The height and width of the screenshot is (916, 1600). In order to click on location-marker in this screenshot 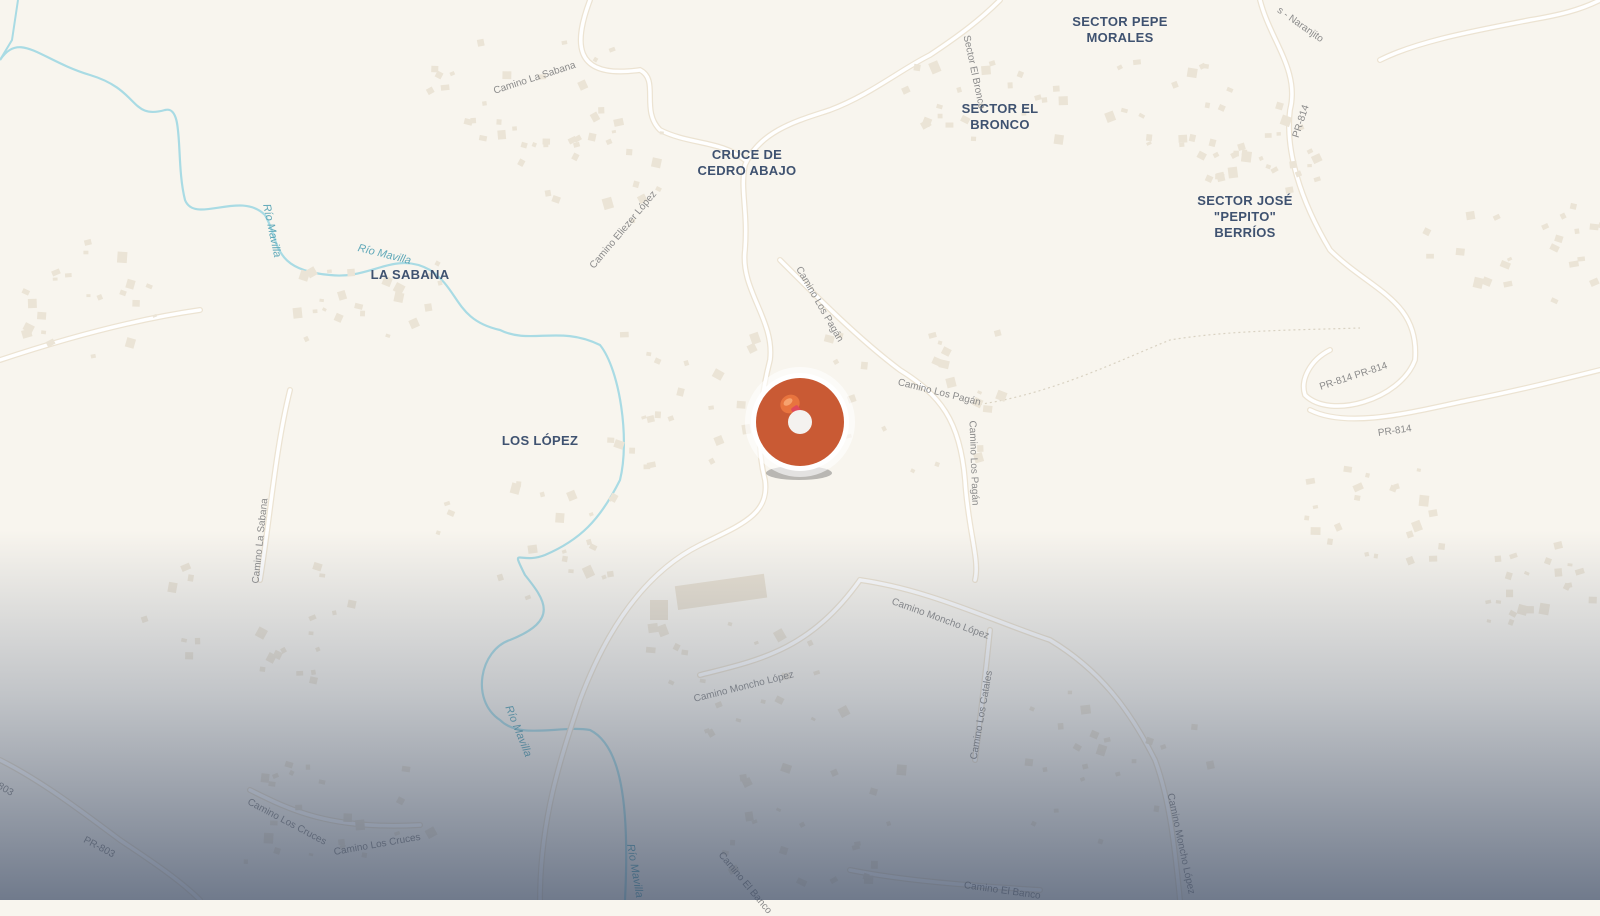, I will do `click(800, 422)`.